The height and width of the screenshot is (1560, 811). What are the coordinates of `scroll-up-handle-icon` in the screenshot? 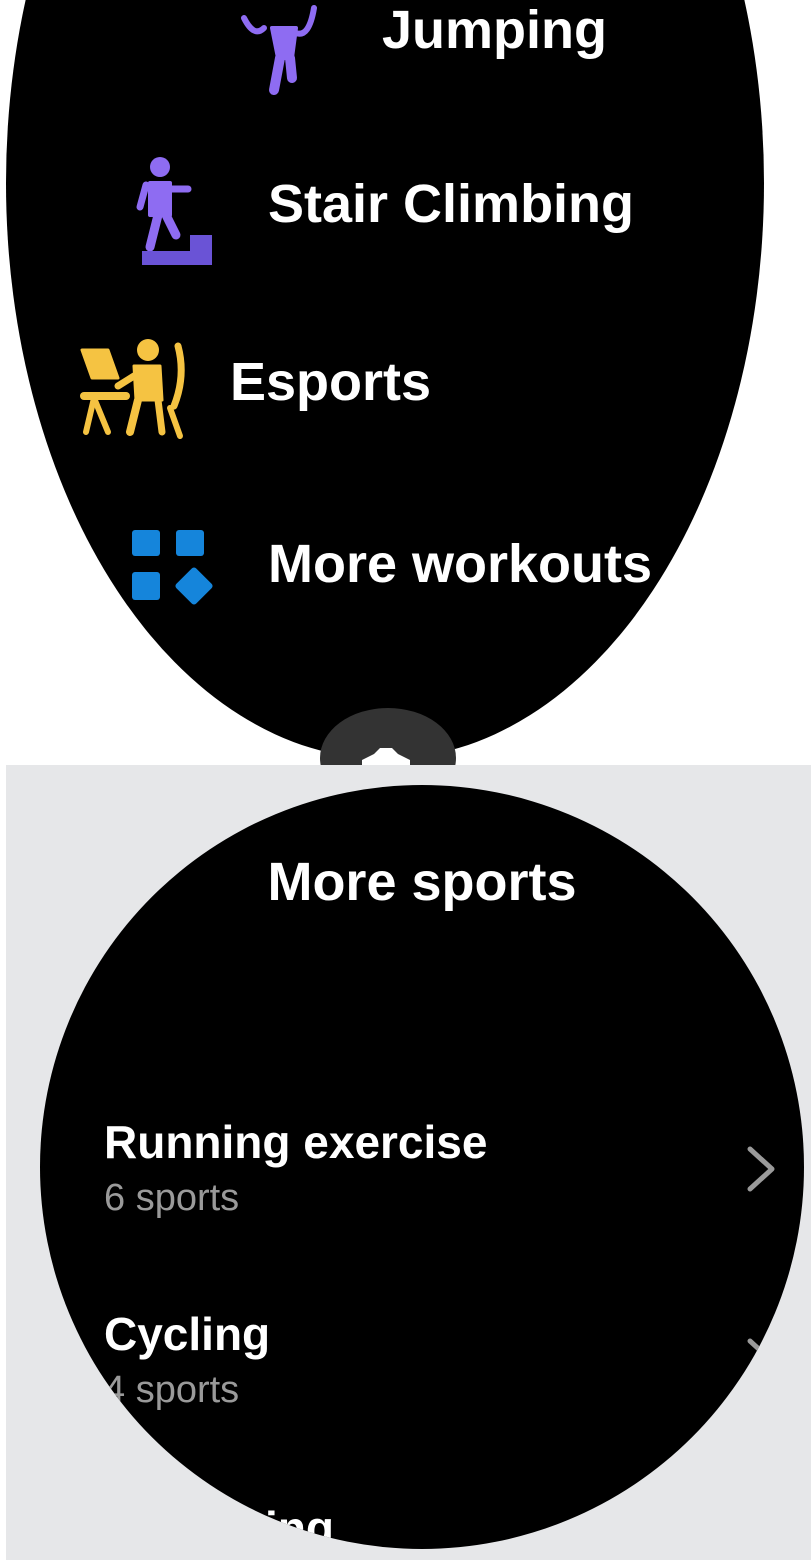 It's located at (386, 755).